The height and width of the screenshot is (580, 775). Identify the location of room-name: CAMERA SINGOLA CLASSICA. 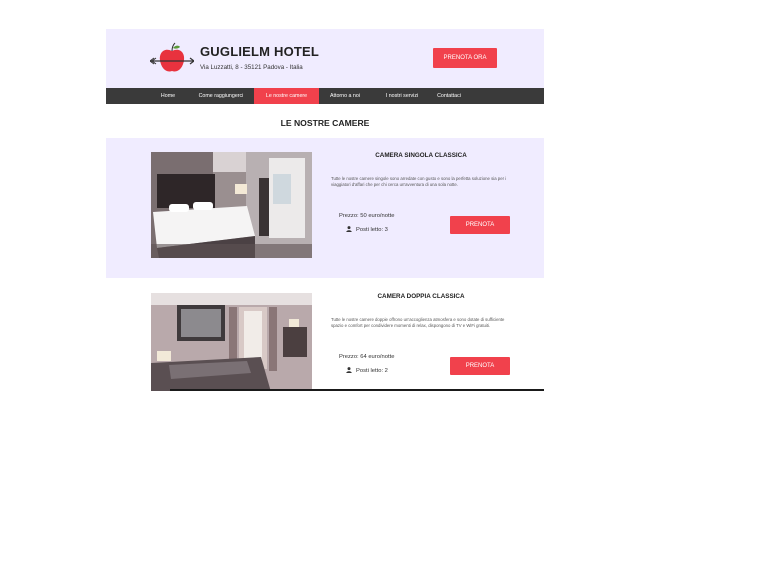
(421, 155).